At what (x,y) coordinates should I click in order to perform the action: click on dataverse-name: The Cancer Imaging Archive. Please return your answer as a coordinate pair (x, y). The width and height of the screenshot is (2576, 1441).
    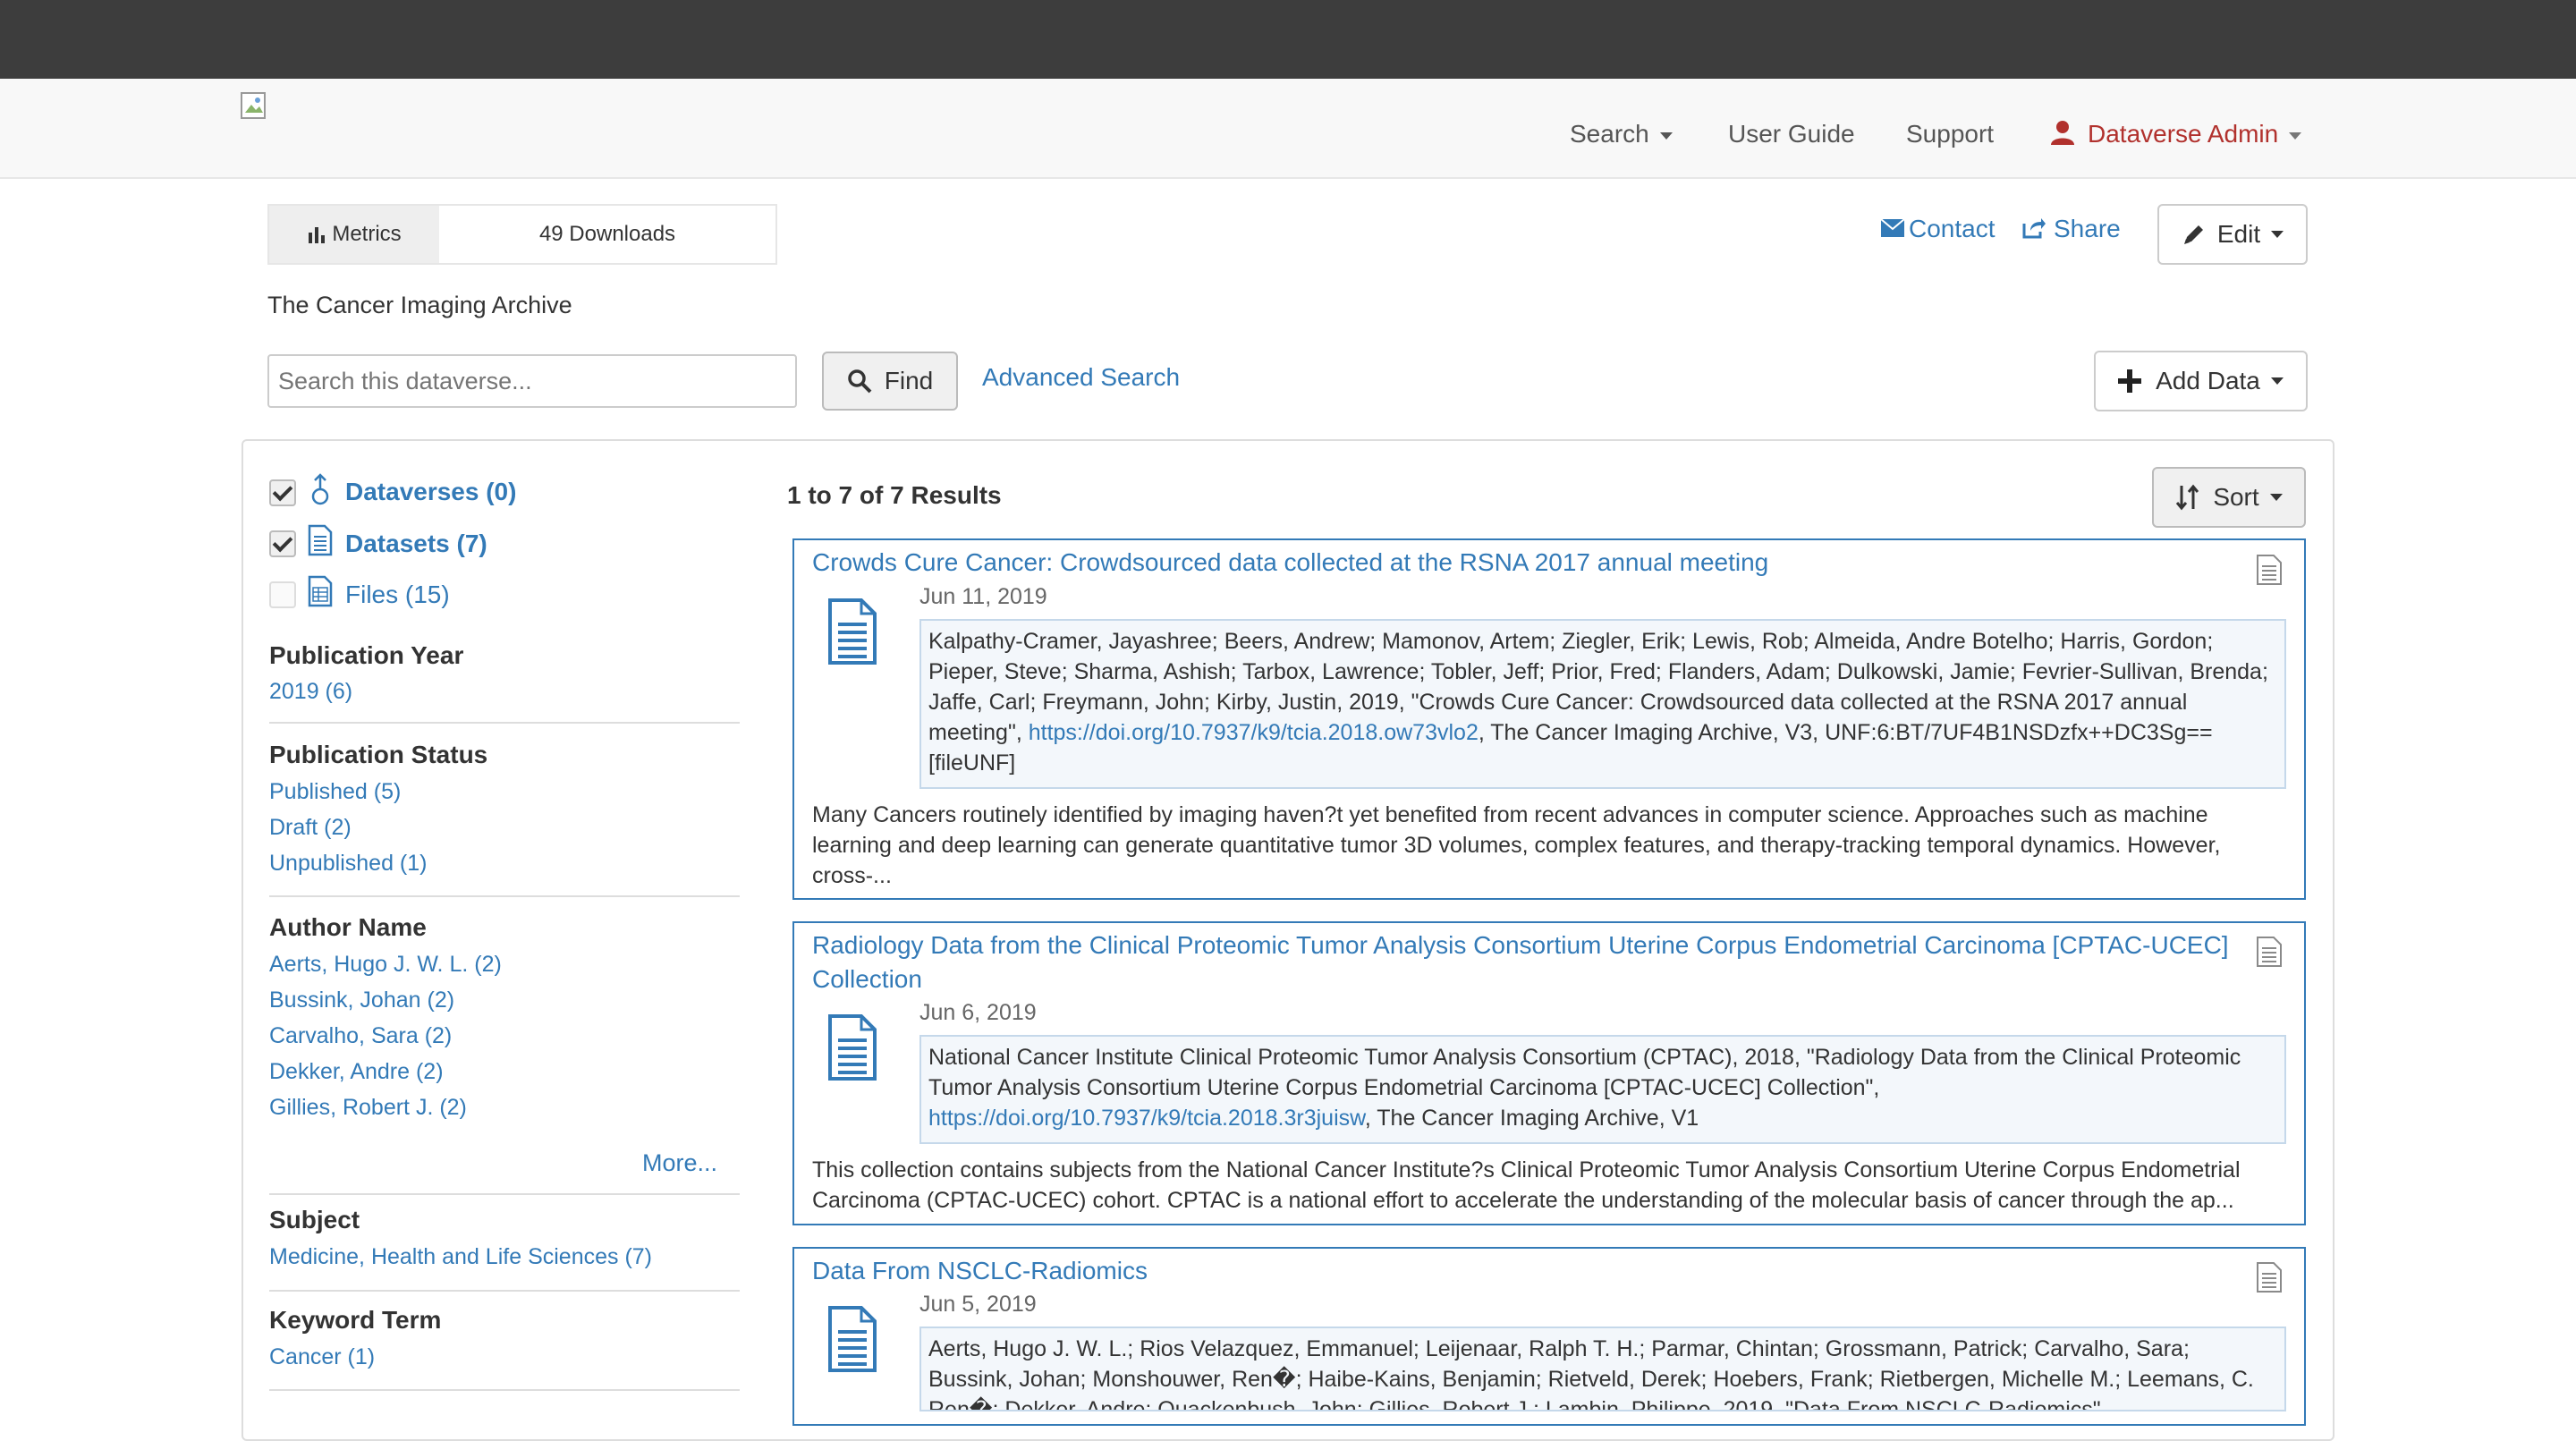
    Looking at the image, I should click on (419, 305).